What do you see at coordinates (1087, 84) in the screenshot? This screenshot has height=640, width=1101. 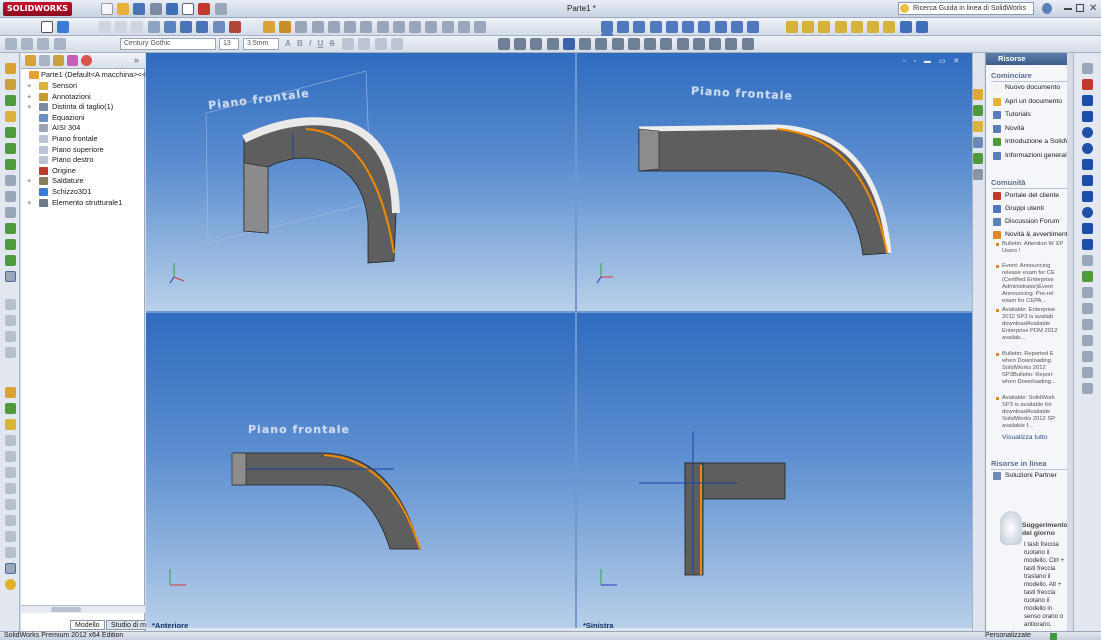 I see `smart-dim-icon` at bounding box center [1087, 84].